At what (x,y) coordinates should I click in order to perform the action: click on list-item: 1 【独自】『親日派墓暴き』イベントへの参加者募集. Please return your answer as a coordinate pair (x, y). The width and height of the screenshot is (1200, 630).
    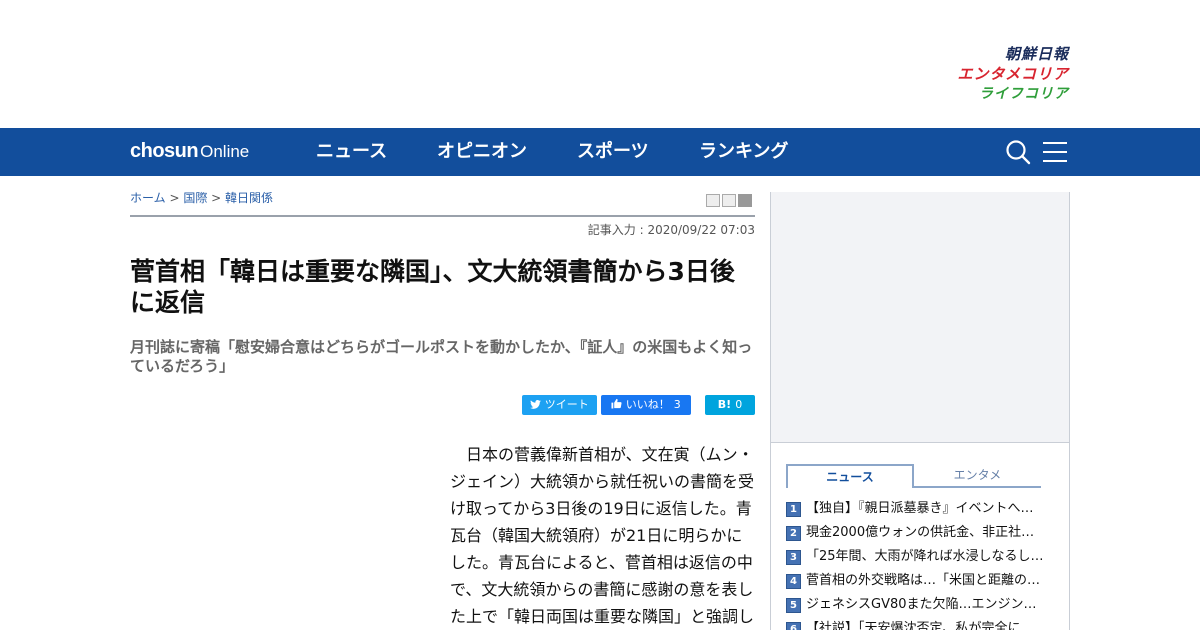
    Looking at the image, I should click on (917, 509).